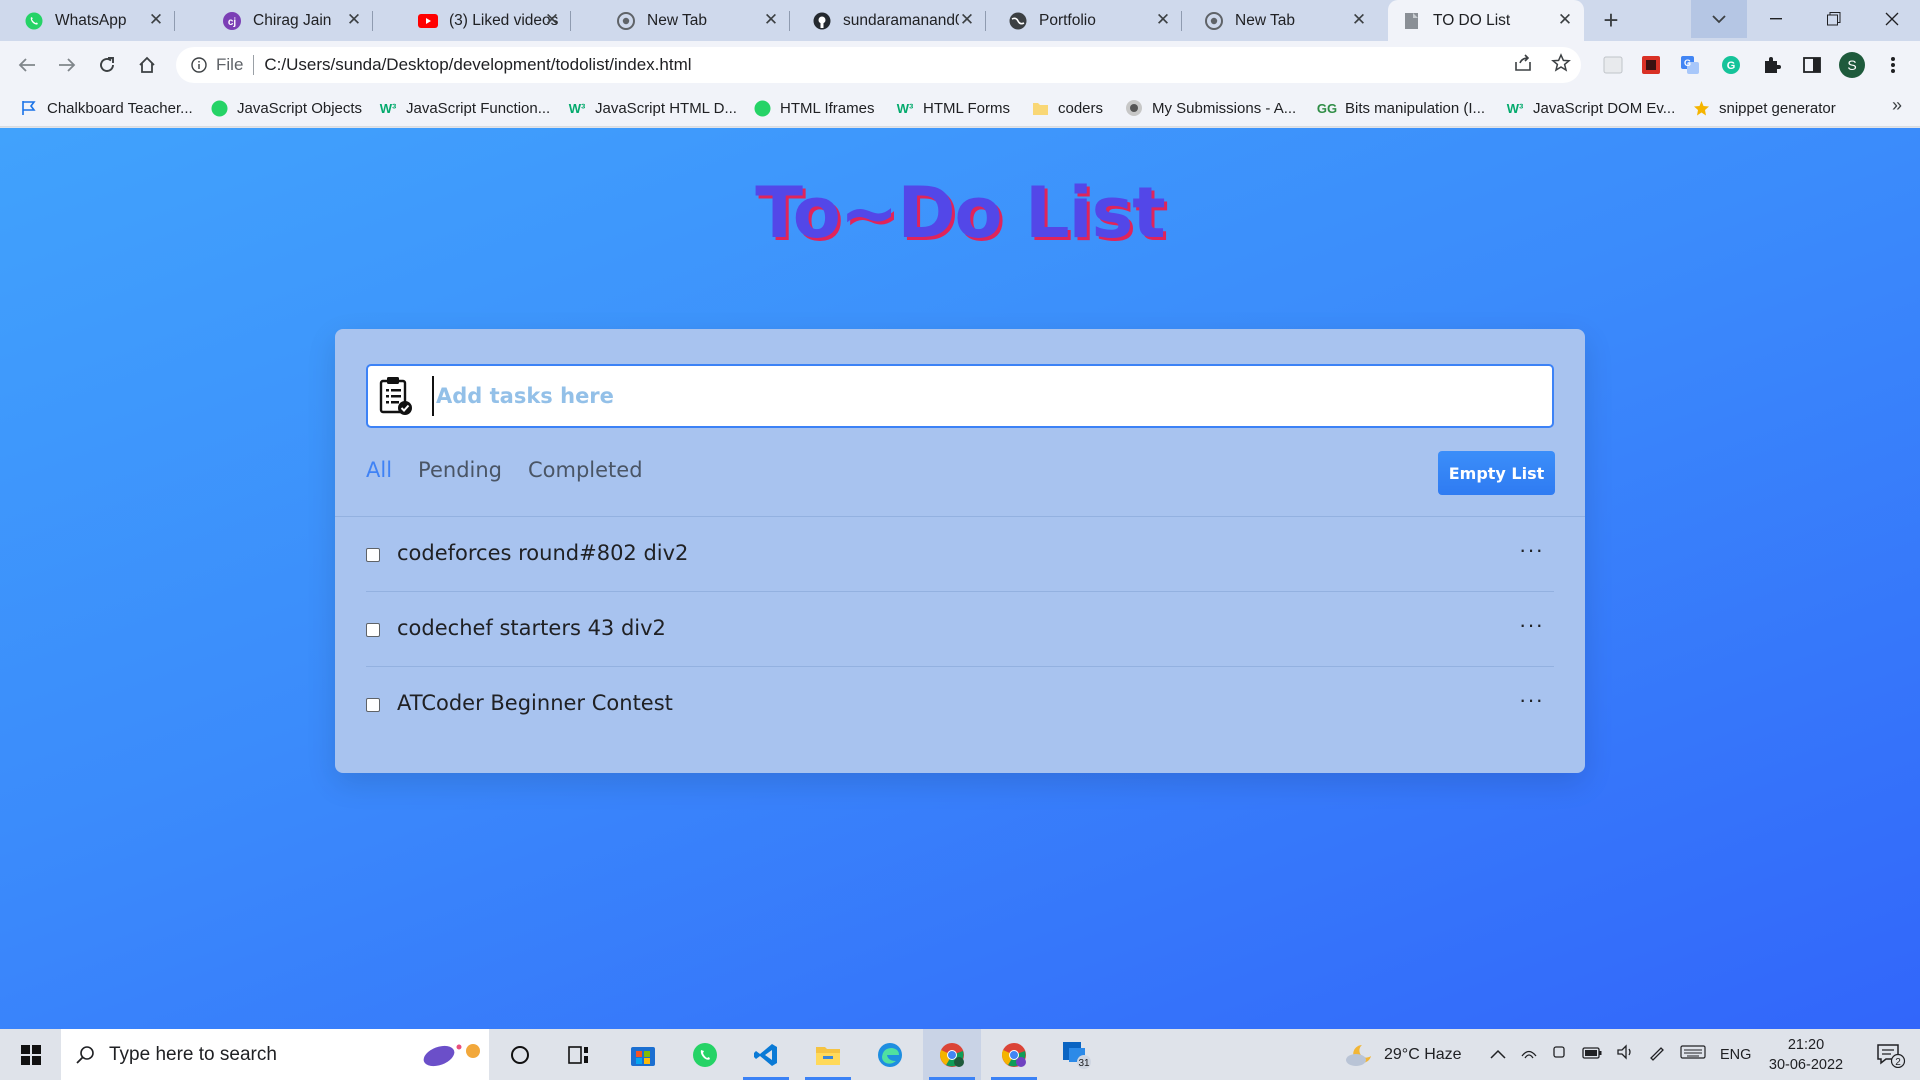 This screenshot has height=1080, width=1920. I want to click on tab-search-button, so click(1719, 19).